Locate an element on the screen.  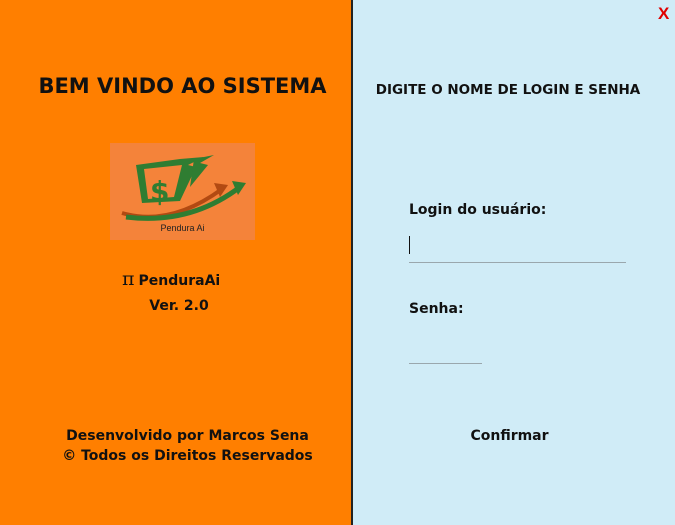
login-instruction: DIGITE O NOME DE LOGIN E SENHA is located at coordinates (508, 90).